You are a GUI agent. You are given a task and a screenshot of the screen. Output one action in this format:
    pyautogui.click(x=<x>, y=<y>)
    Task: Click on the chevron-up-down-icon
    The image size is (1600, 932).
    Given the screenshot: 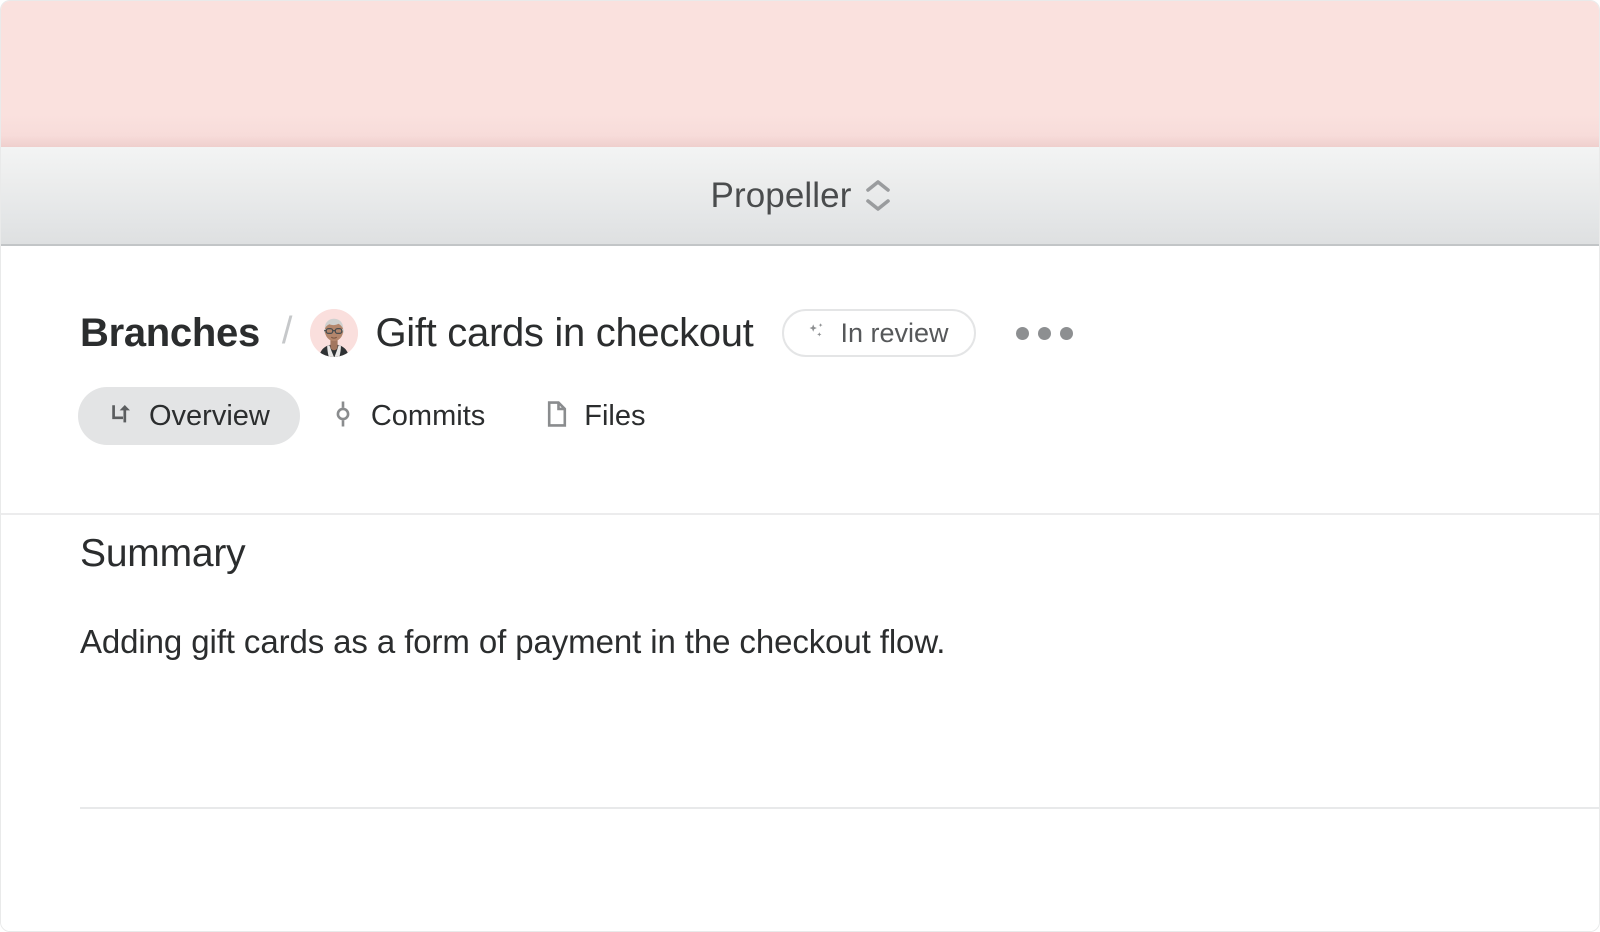 What is the action you would take?
    pyautogui.click(x=878, y=195)
    